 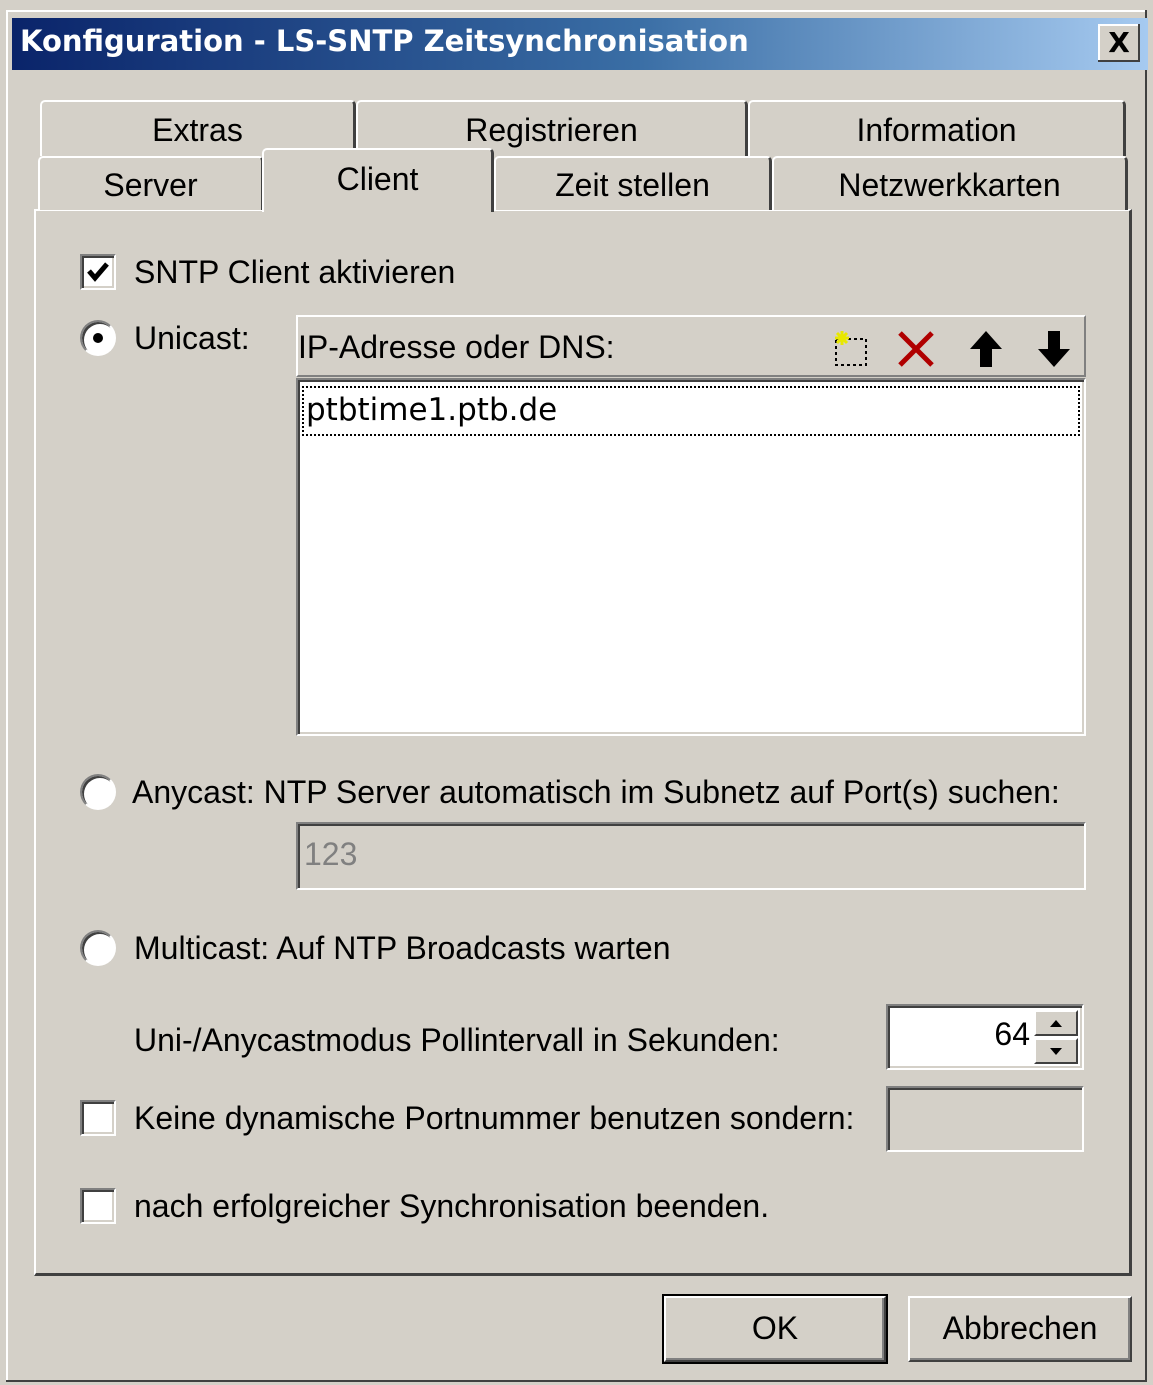 I want to click on ok-button: OK, so click(x=775, y=1329).